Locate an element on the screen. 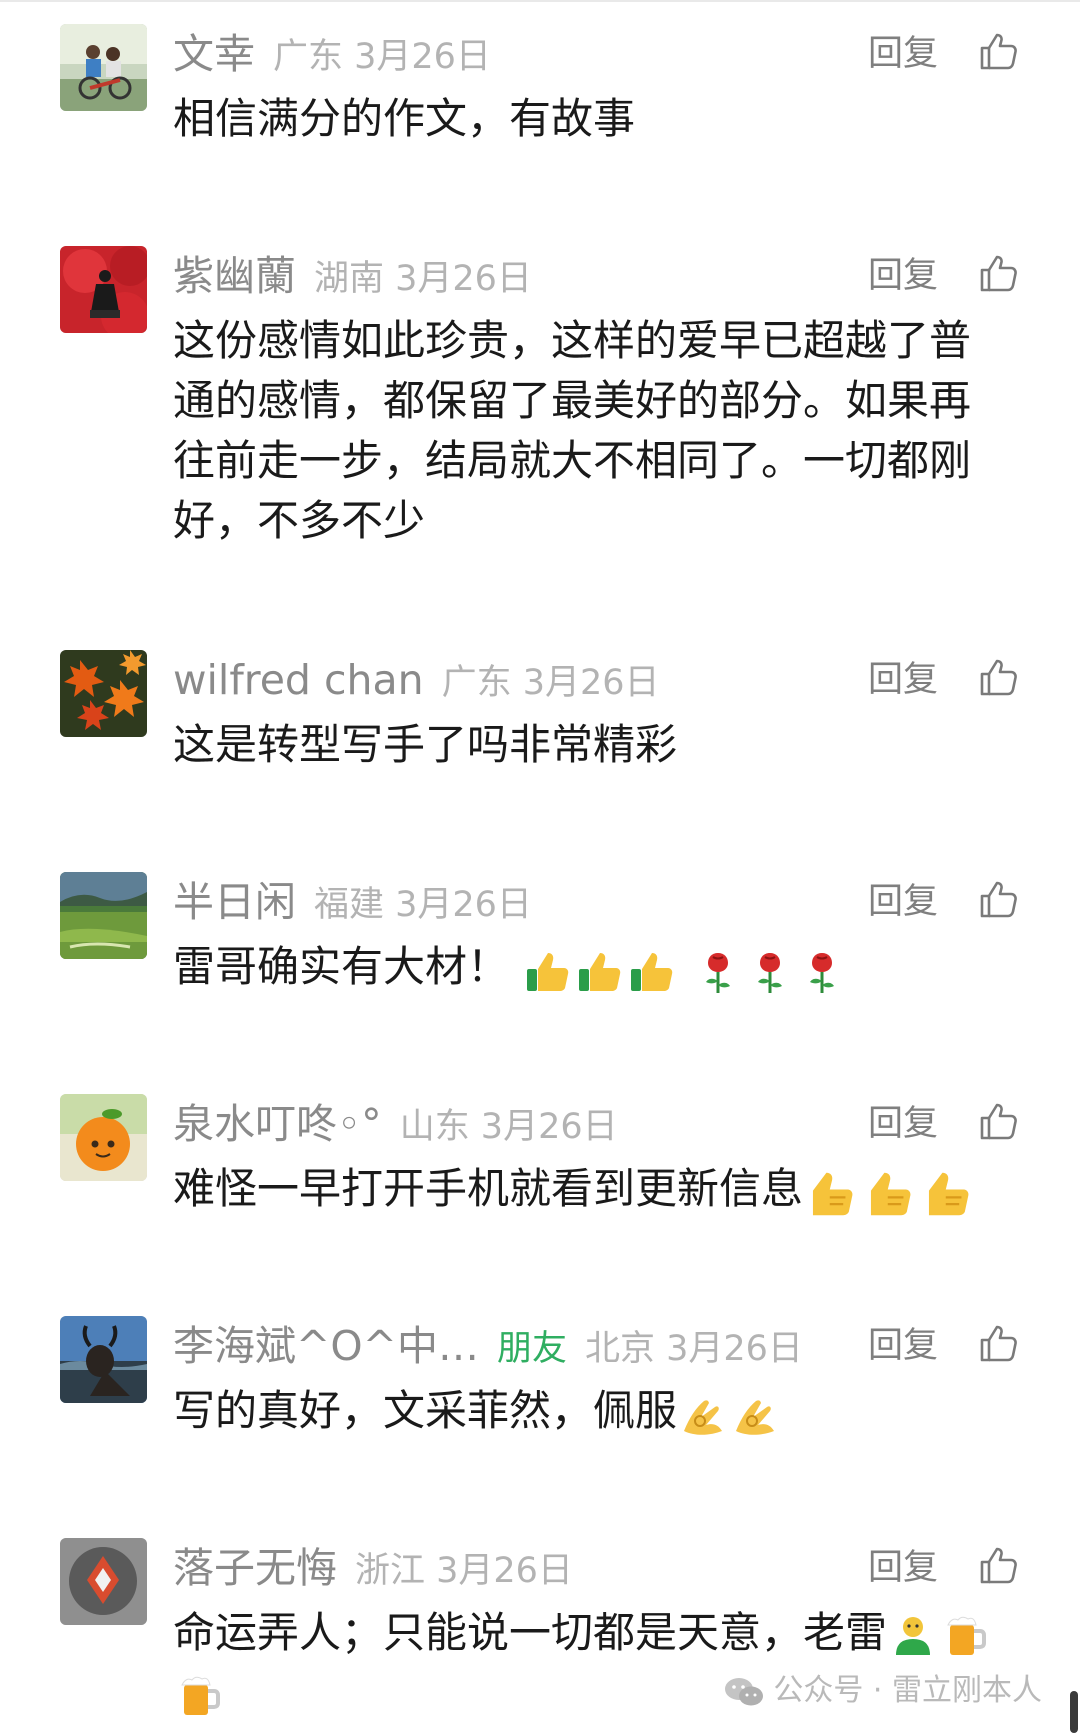  comment-location: 浙江 is located at coordinates (390, 1571).